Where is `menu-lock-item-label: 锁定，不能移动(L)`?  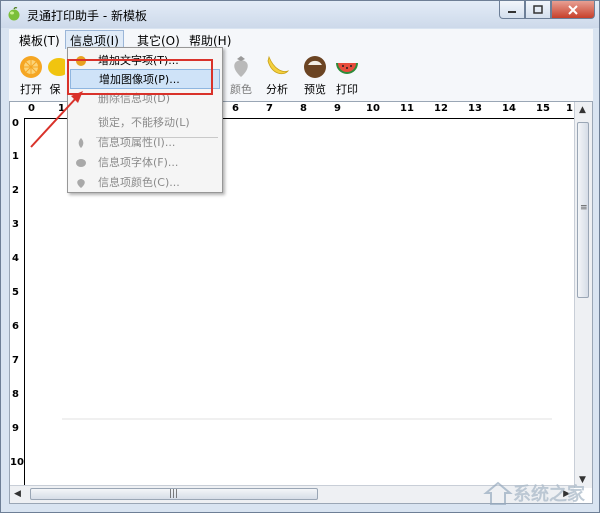 menu-lock-item-label: 锁定，不能移动(L) is located at coordinates (144, 122).